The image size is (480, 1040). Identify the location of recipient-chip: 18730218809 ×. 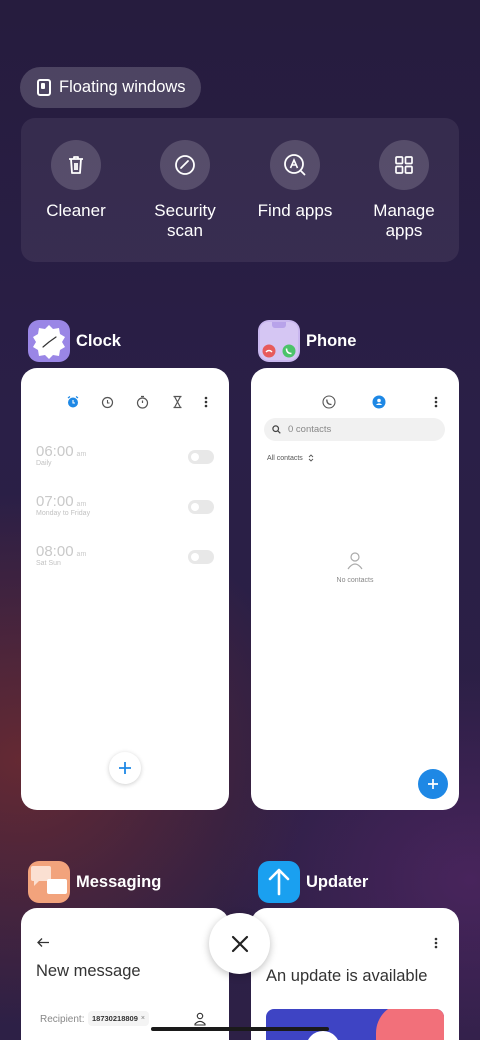
(118, 1018).